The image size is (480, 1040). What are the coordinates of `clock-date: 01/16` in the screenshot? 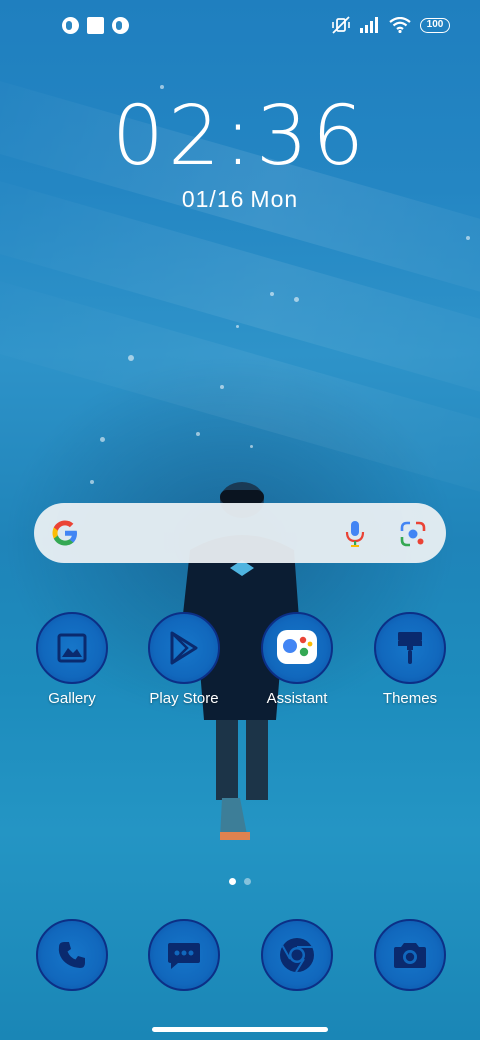 It's located at (213, 199).